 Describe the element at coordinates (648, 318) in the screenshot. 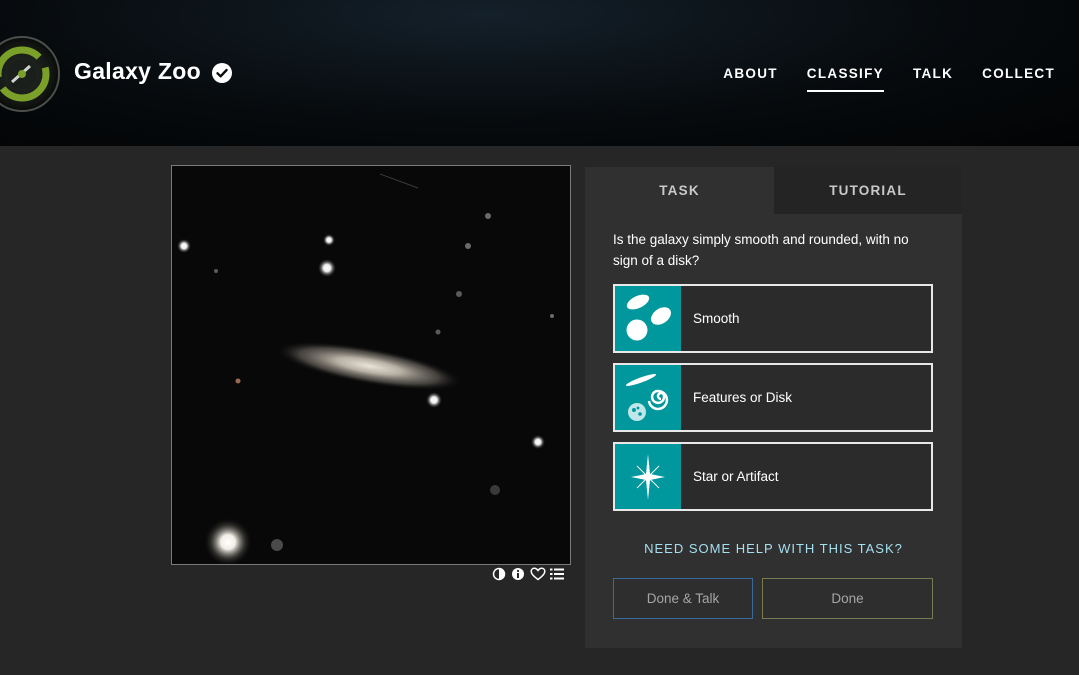

I see `smooth-galaxy-icon` at that location.